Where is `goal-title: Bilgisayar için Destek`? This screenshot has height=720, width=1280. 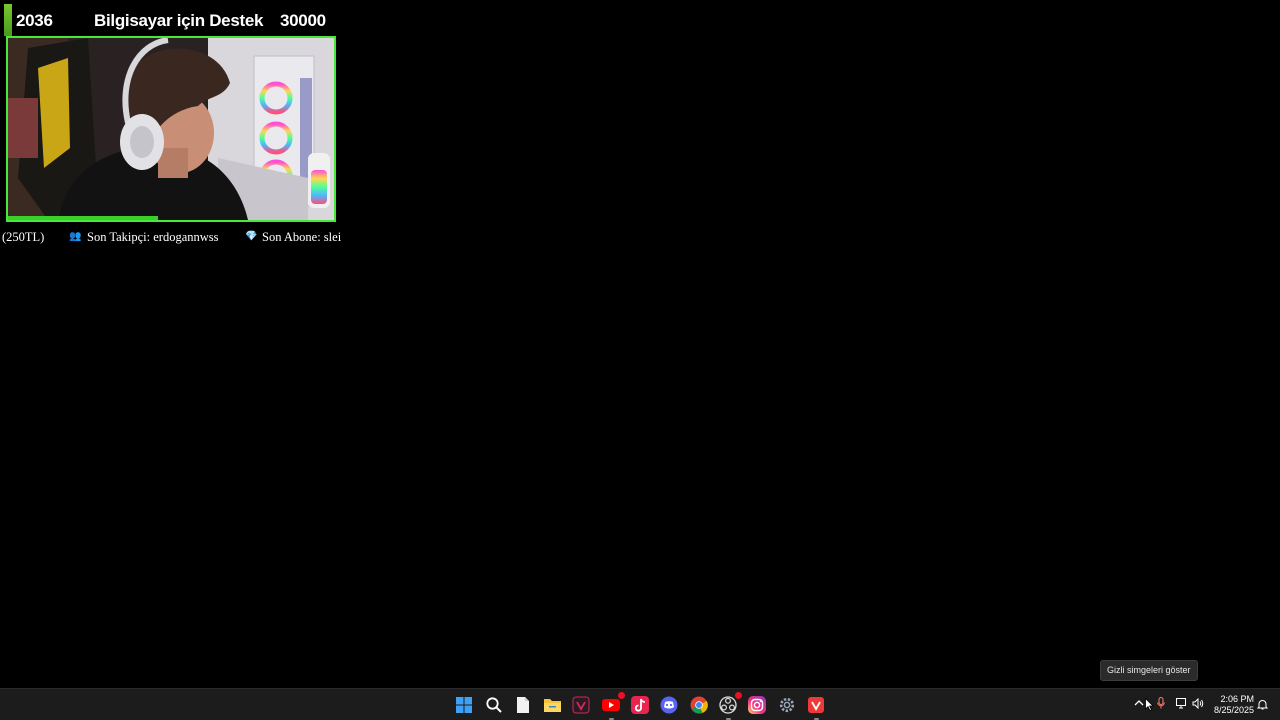 goal-title: Bilgisayar için Destek is located at coordinates (179, 20).